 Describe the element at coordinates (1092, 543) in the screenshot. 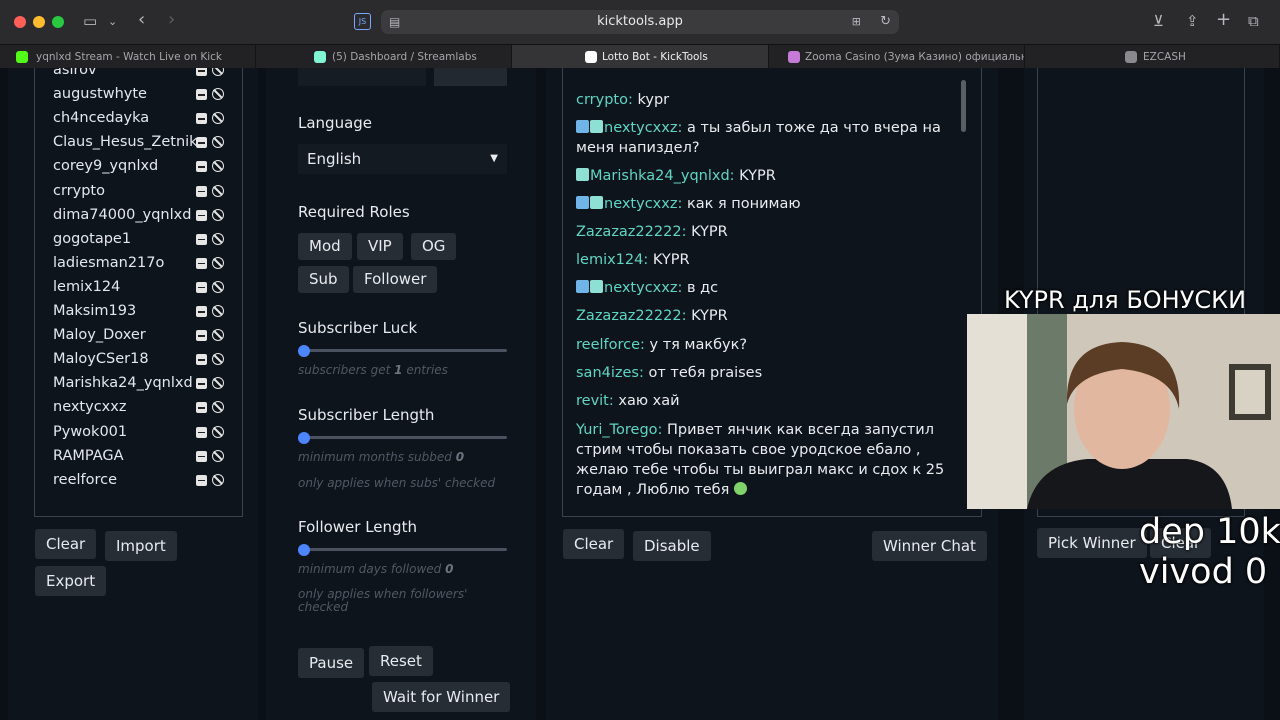

I see `pick-winner-button: Pick Winner` at that location.